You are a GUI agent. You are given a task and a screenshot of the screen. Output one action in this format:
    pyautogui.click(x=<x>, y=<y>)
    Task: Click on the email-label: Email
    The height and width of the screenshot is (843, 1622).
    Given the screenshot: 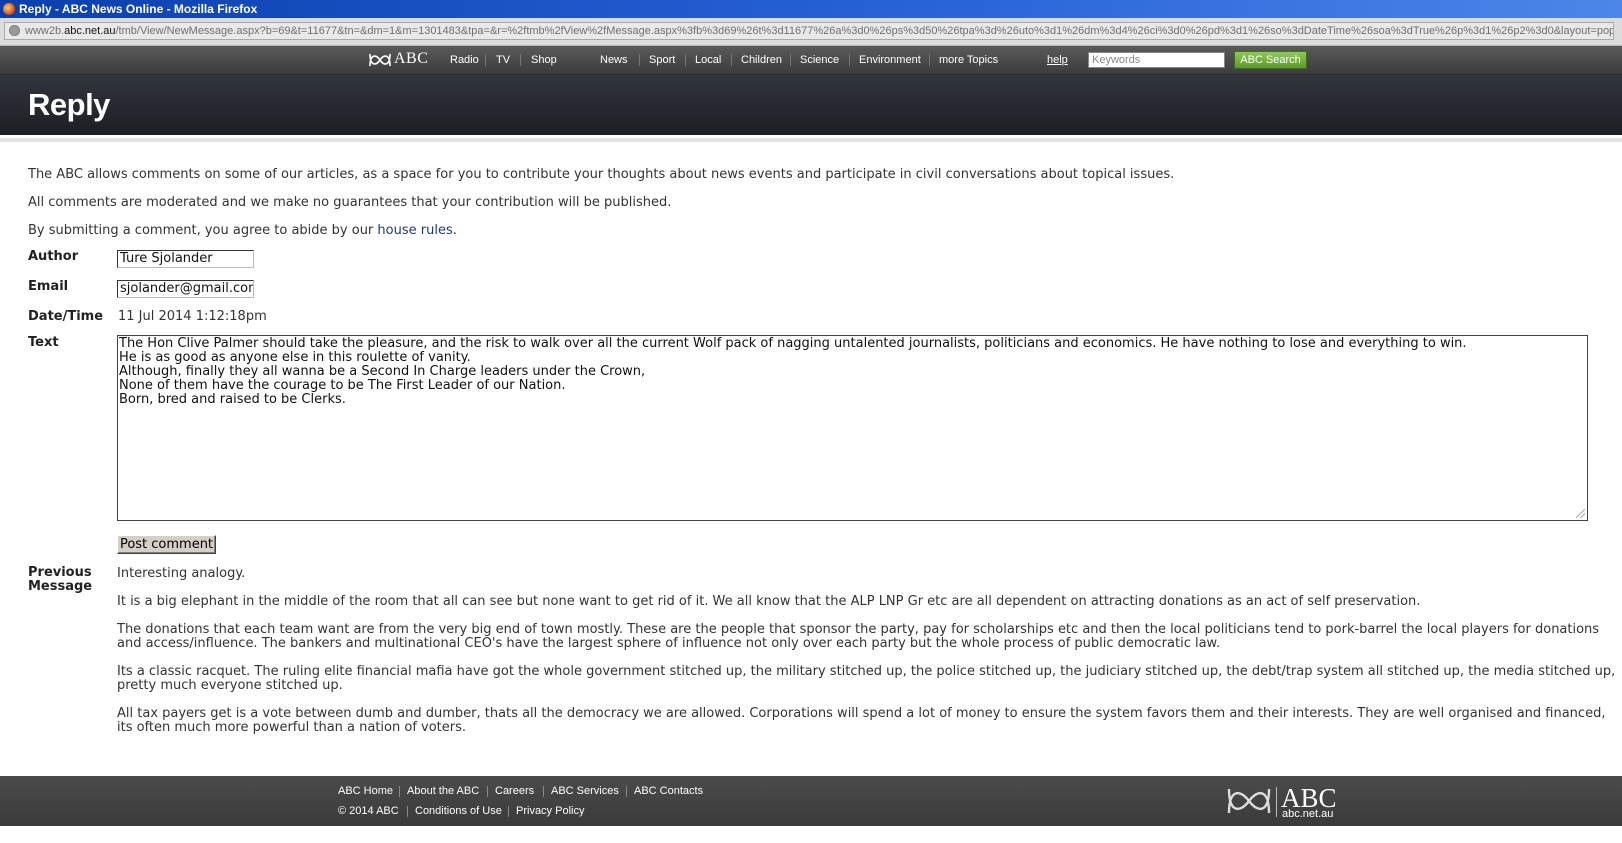 What is the action you would take?
    pyautogui.click(x=48, y=286)
    